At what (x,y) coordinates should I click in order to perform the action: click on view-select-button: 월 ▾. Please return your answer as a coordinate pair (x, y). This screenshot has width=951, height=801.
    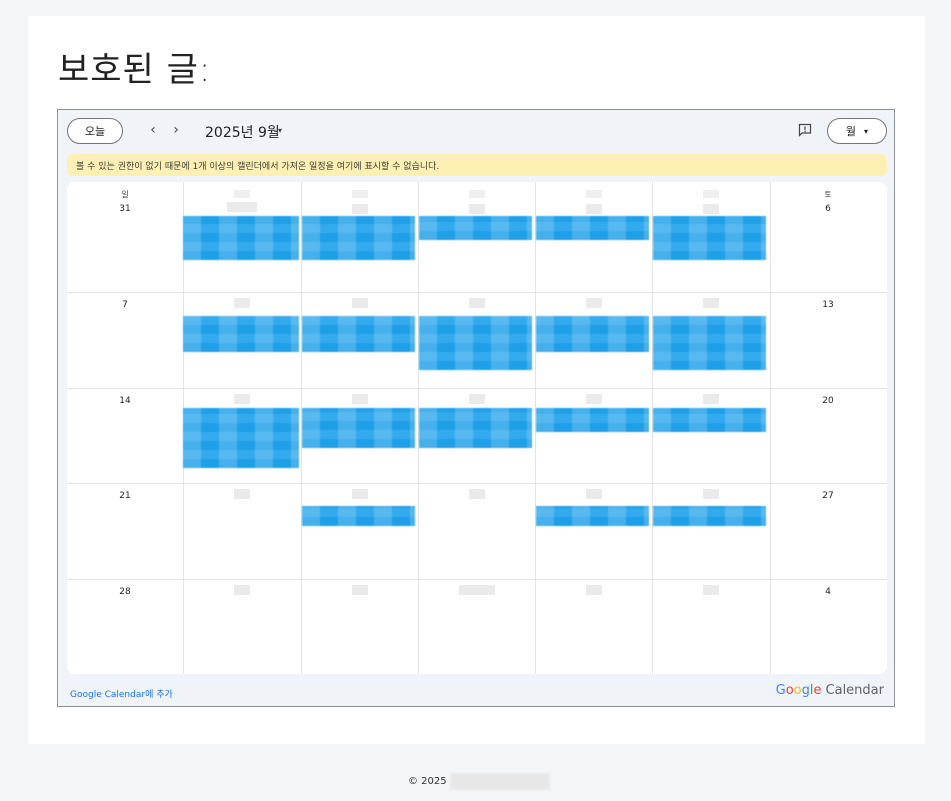
    Looking at the image, I should click on (857, 131).